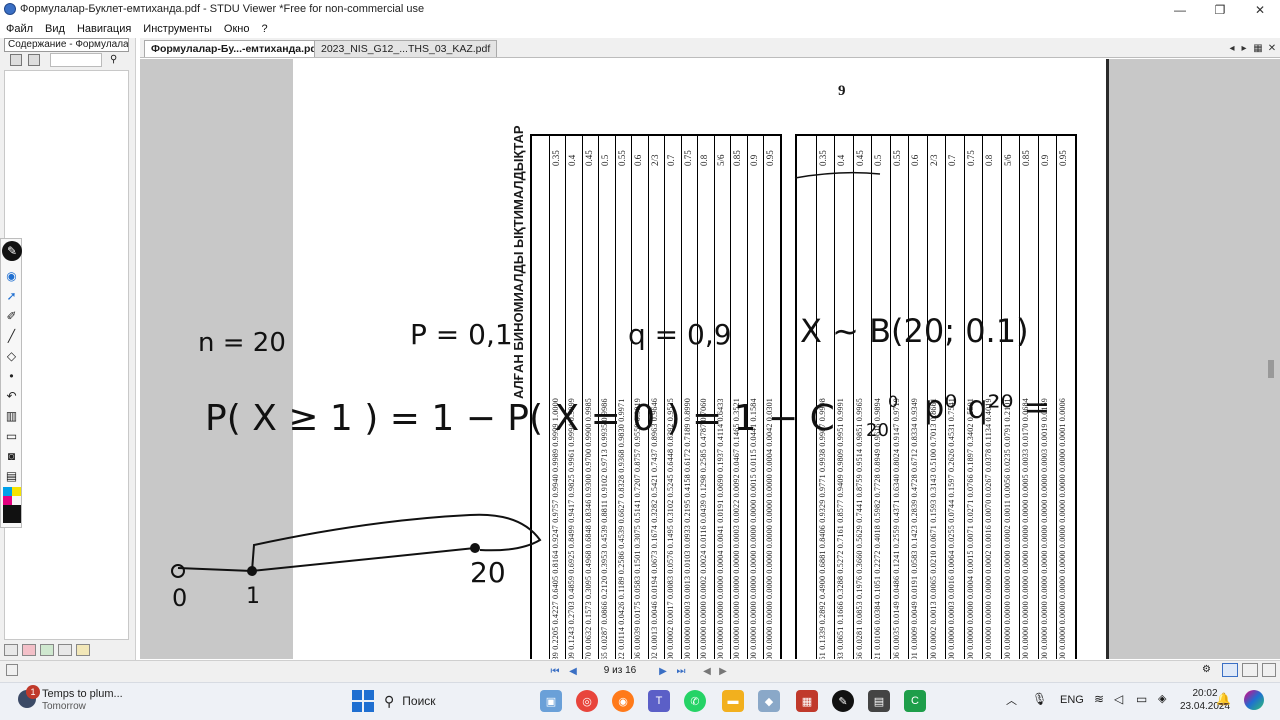 This screenshot has height=720, width=1280. I want to click on battery-icon: ▭, so click(1141, 699).